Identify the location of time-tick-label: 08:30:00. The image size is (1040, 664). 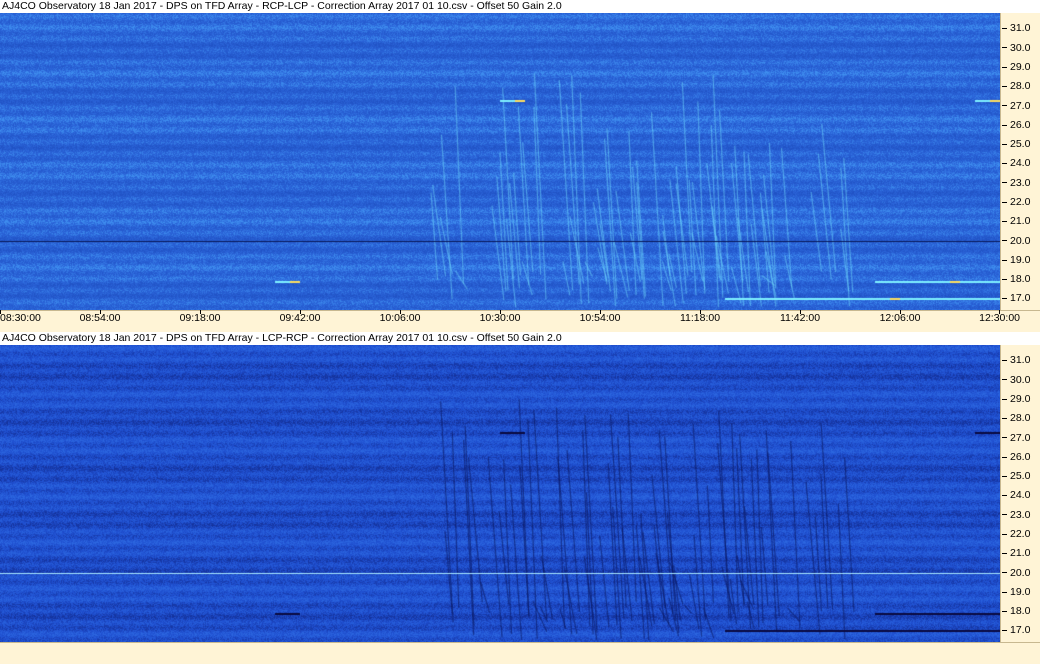
(20, 318).